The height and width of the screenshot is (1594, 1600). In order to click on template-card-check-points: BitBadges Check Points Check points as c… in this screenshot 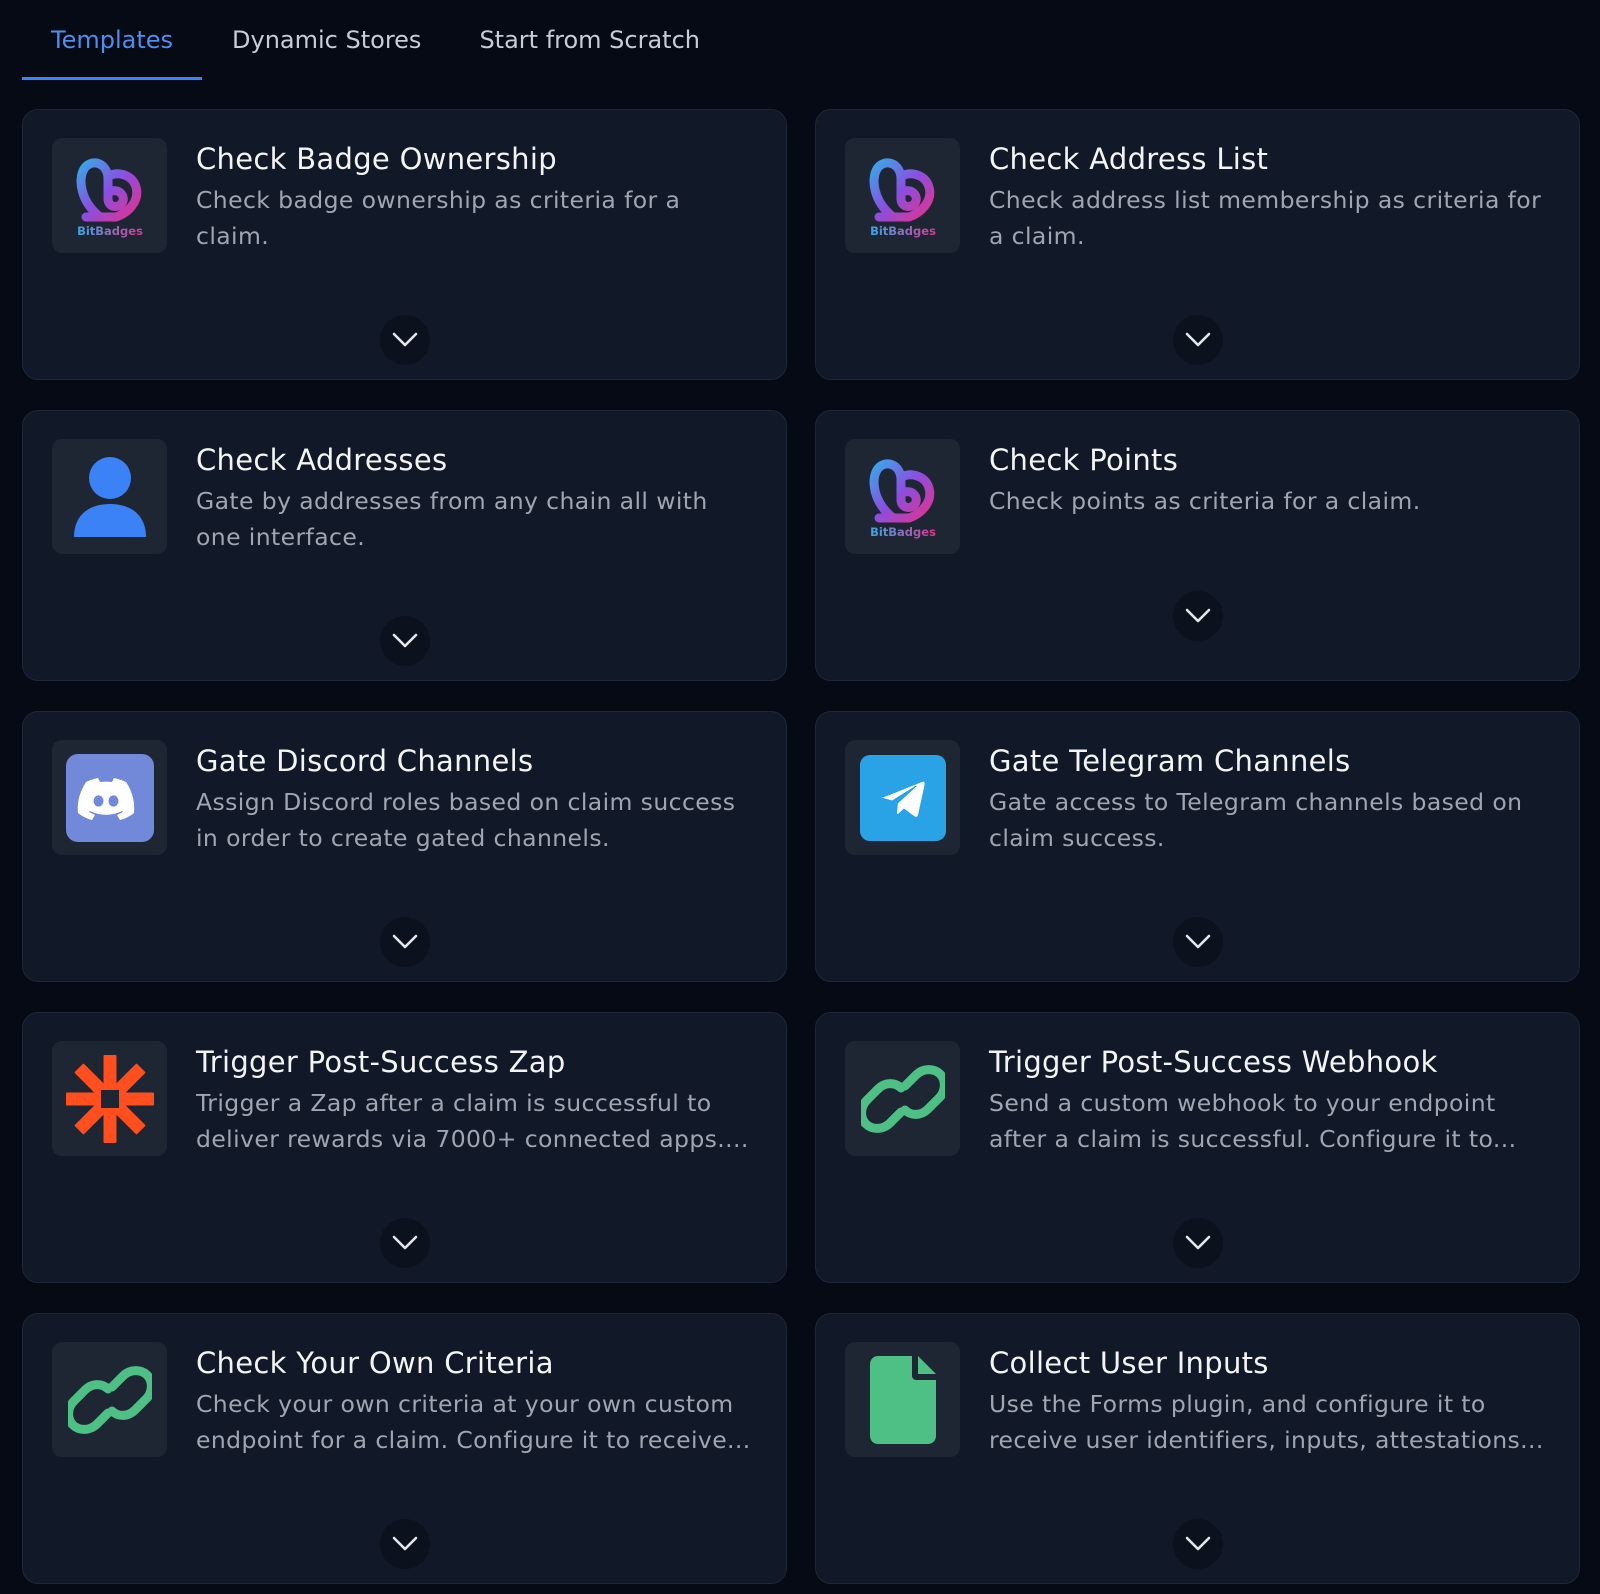, I will do `click(1197, 545)`.